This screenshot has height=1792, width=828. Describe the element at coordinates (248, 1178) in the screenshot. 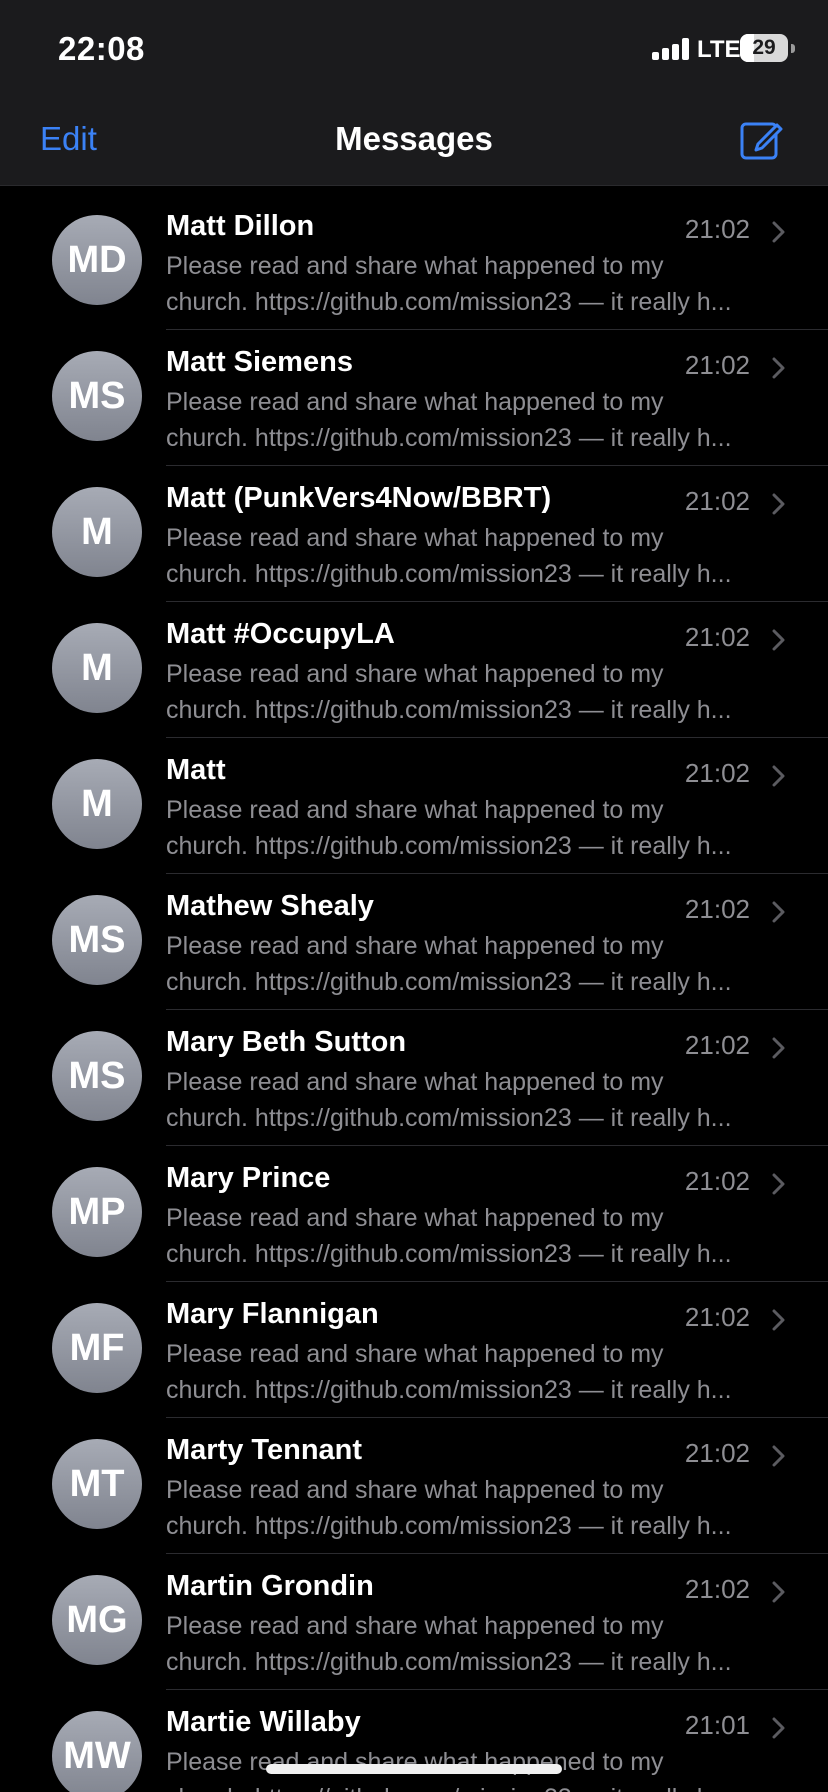

I see `contact-name: Mary Prince` at that location.